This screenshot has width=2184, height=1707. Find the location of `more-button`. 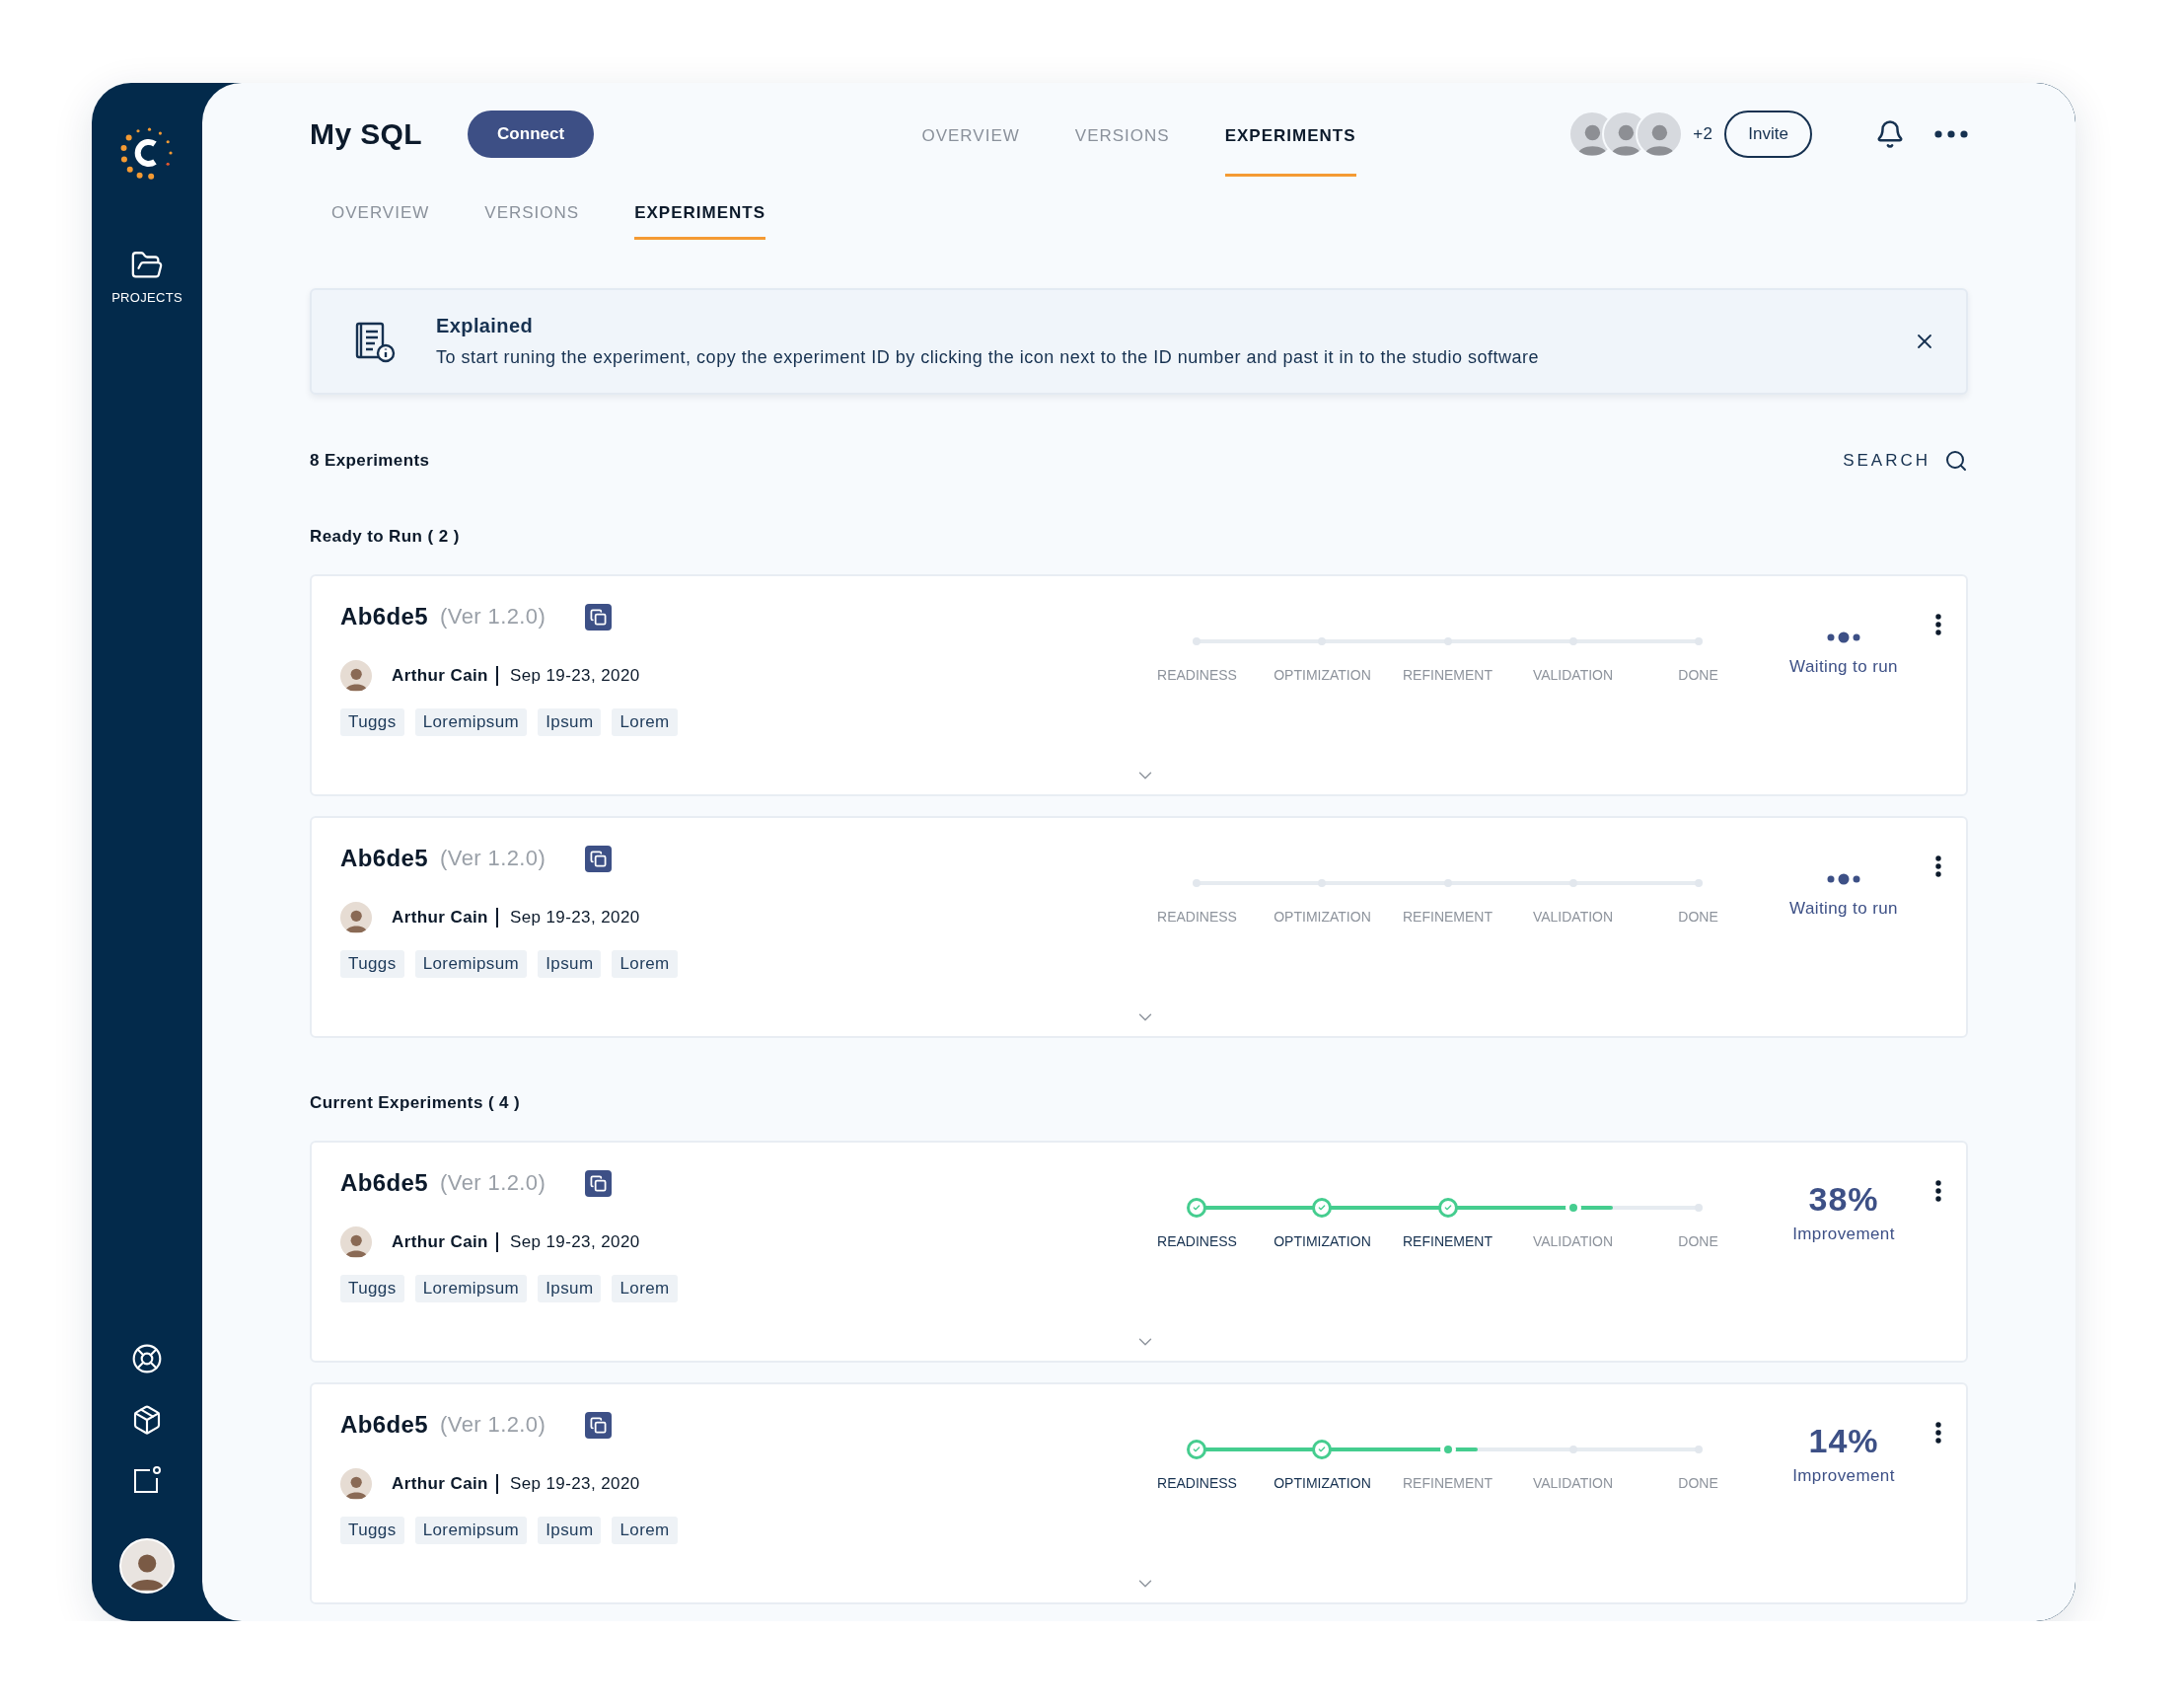

more-button is located at coordinates (1951, 134).